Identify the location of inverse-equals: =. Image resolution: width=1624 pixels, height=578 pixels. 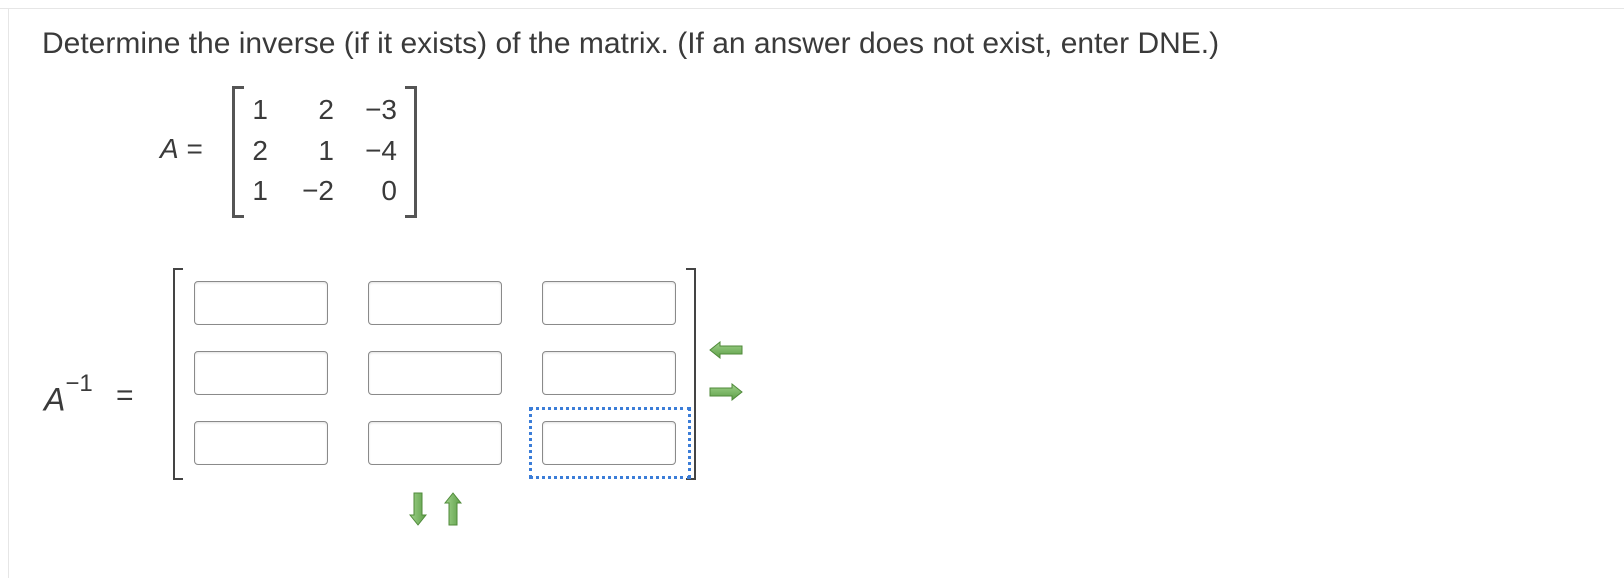
(125, 395).